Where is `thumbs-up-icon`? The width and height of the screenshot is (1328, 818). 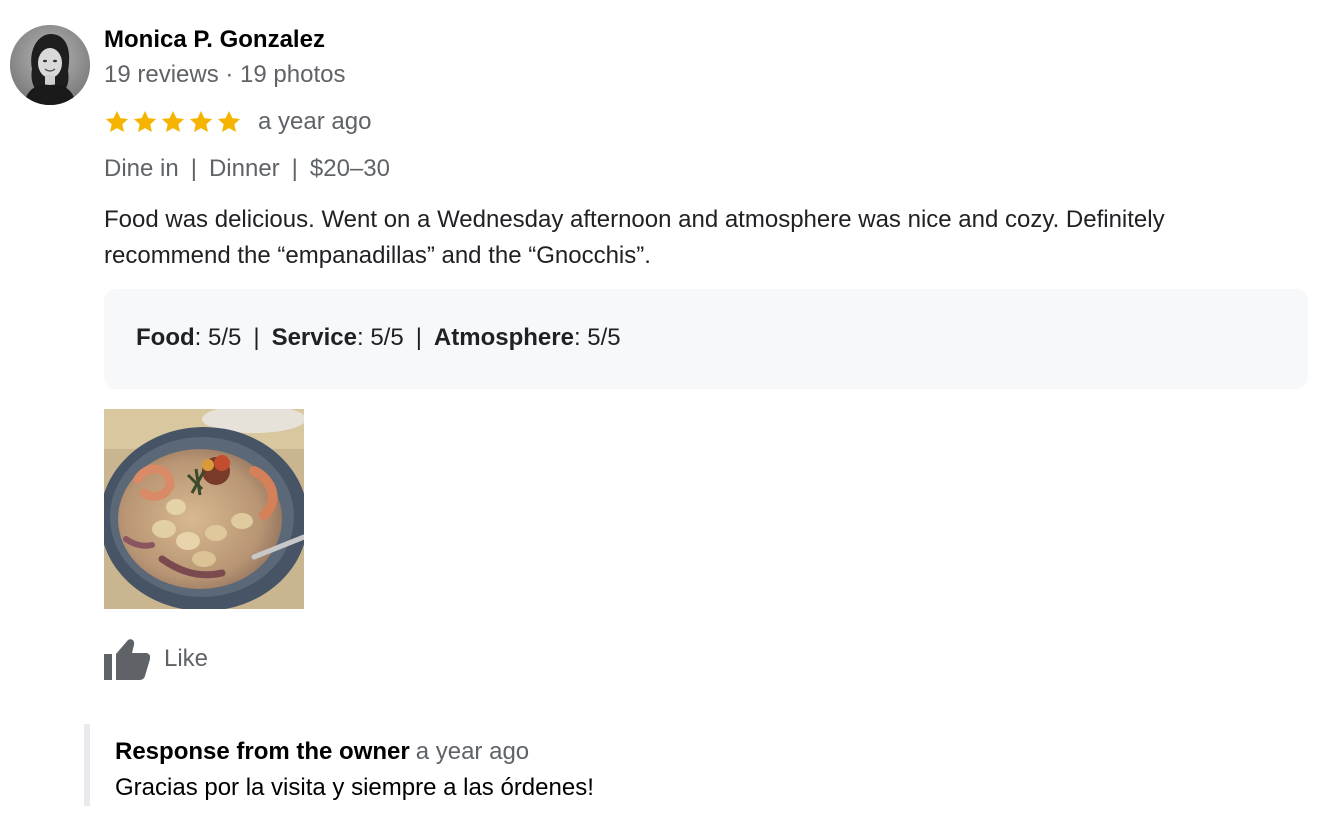 thumbs-up-icon is located at coordinates (127, 659).